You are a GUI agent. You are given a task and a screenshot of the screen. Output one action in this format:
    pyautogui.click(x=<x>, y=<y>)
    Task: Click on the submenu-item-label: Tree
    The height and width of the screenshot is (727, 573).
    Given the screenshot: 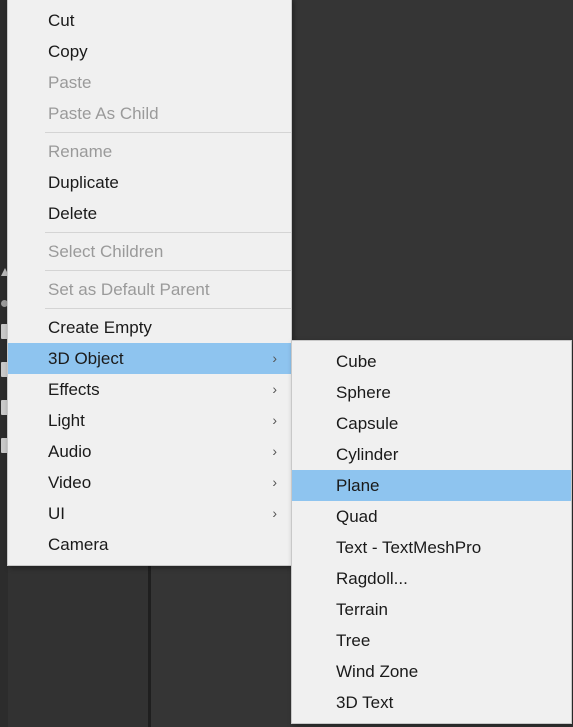 What is the action you would take?
    pyautogui.click(x=353, y=640)
    